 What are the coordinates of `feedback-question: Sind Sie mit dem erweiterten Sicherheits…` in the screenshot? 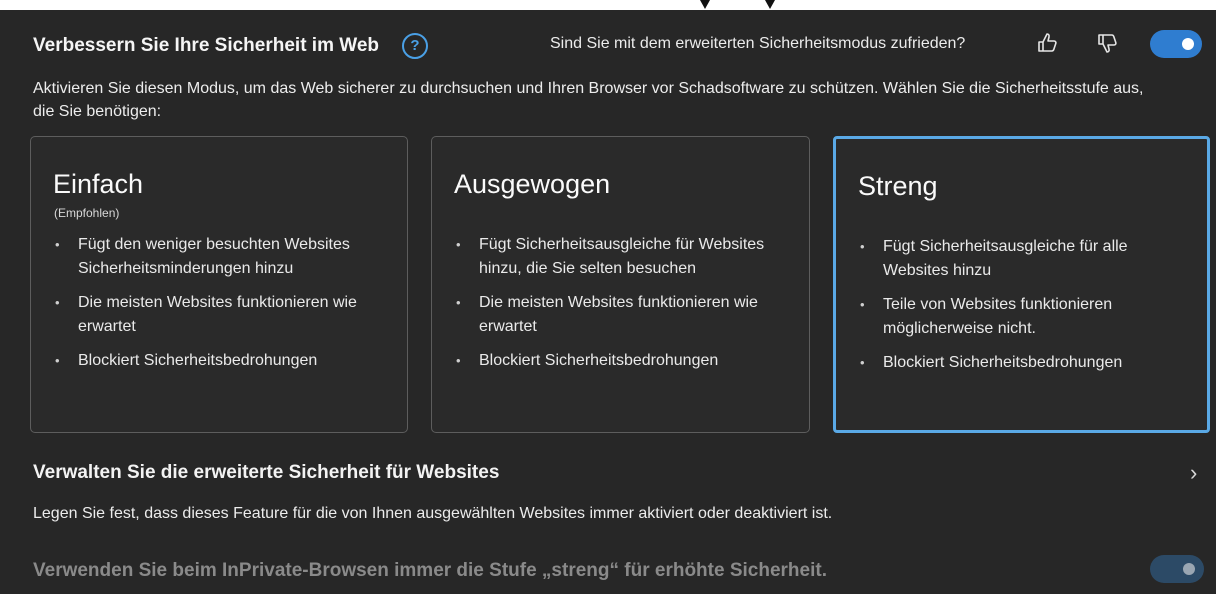 It's located at (758, 43).